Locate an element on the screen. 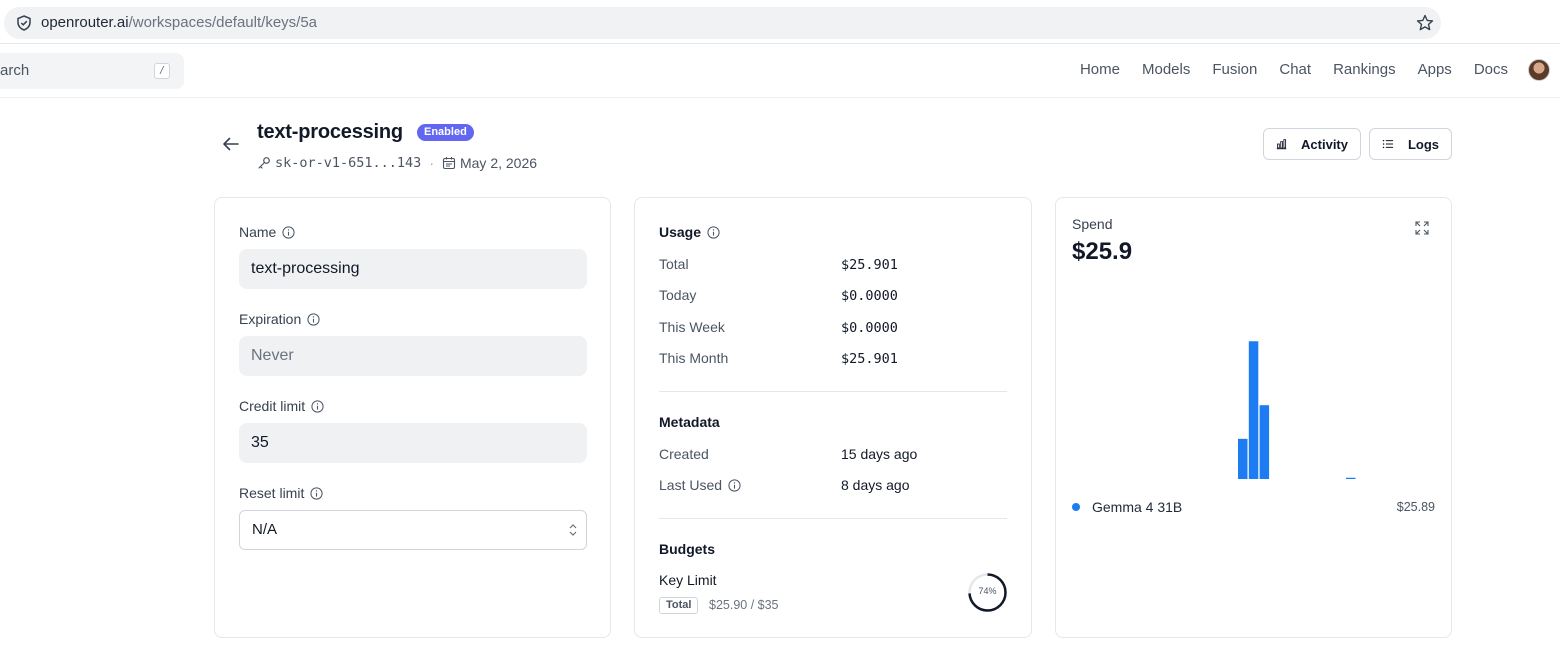  reset-limit-select: N/A is located at coordinates (413, 530).